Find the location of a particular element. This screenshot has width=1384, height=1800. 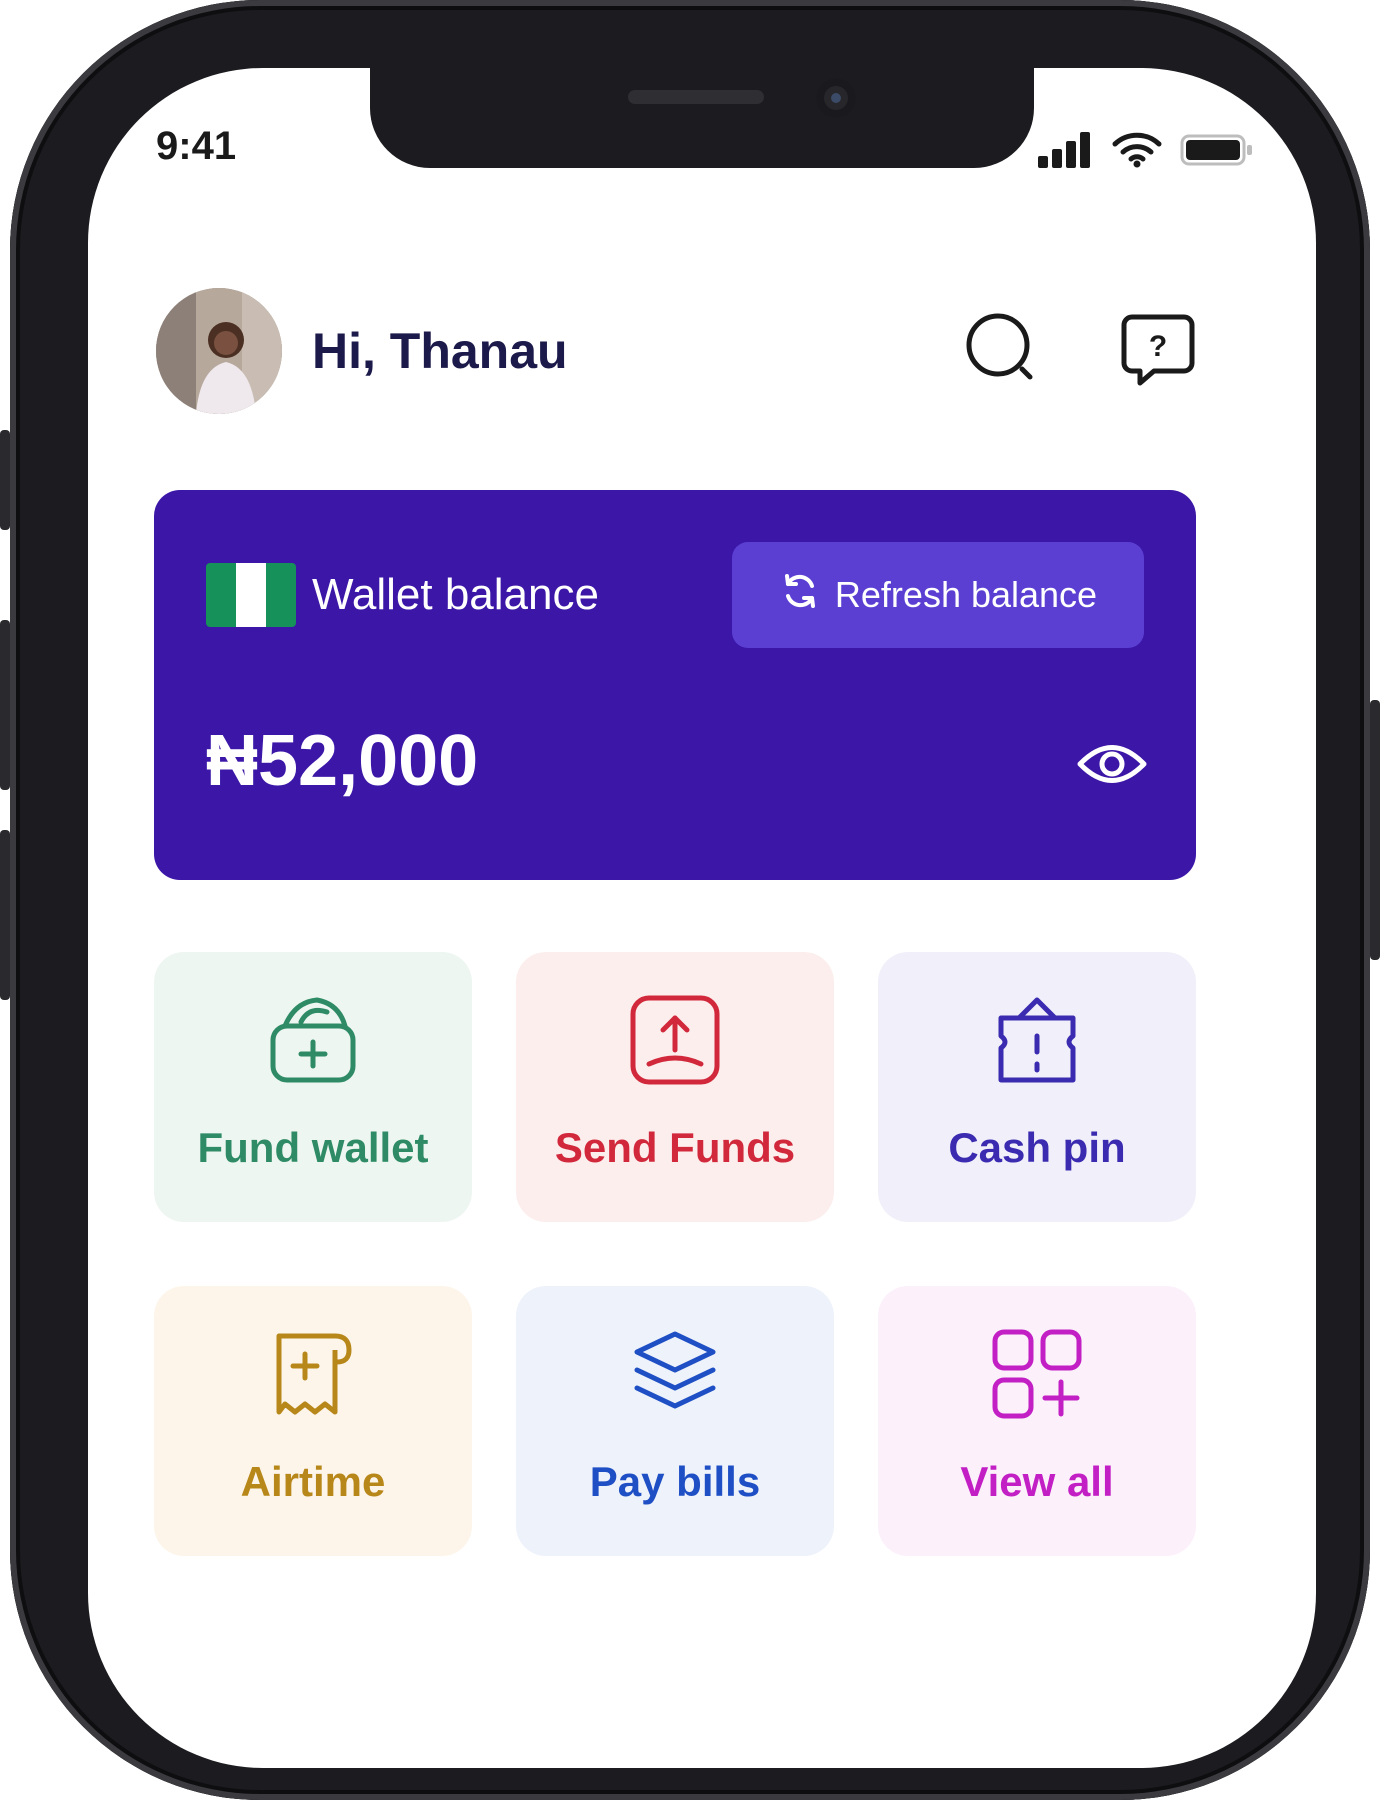

front-camera is located at coordinates (836, 98).